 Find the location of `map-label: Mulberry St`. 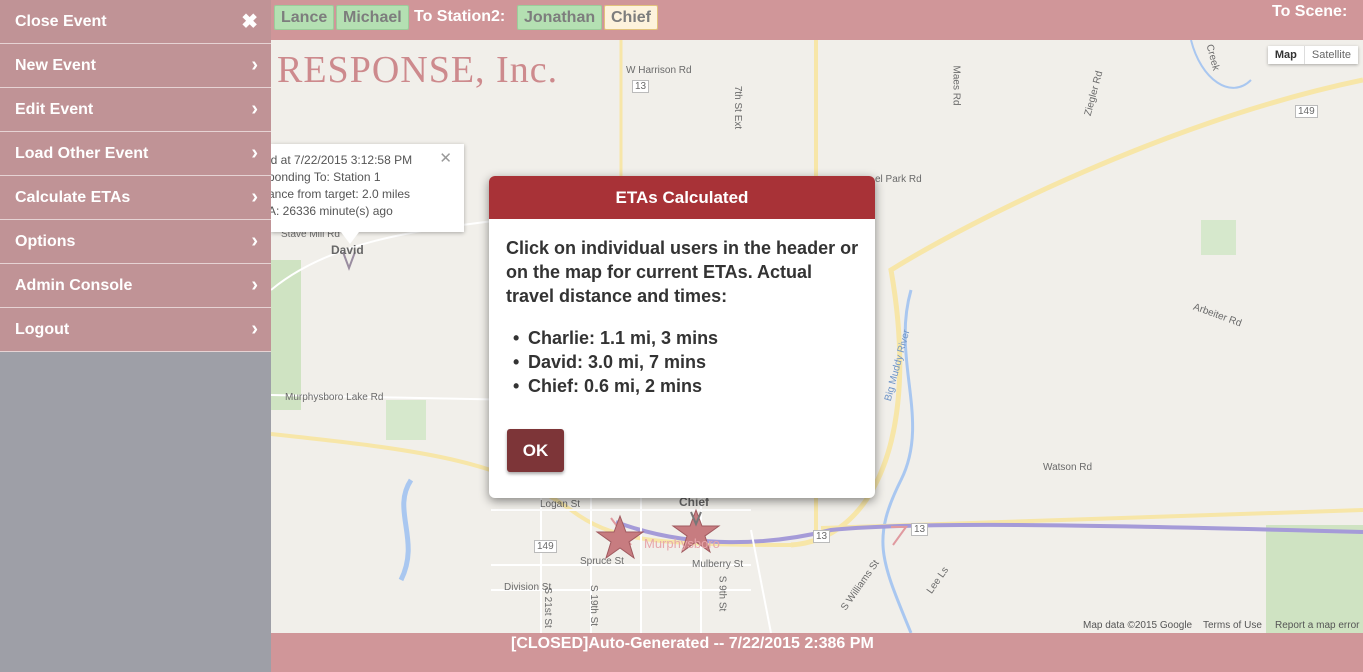

map-label: Mulberry St is located at coordinates (718, 564).